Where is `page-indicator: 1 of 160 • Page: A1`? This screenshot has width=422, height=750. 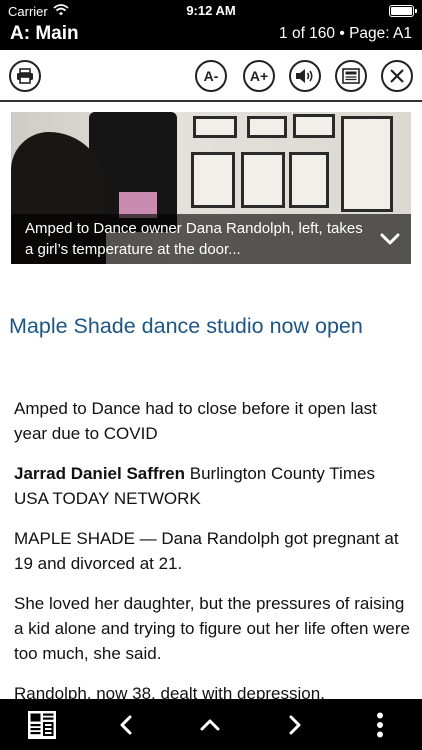 page-indicator: 1 of 160 • Page: A1 is located at coordinates (345, 33).